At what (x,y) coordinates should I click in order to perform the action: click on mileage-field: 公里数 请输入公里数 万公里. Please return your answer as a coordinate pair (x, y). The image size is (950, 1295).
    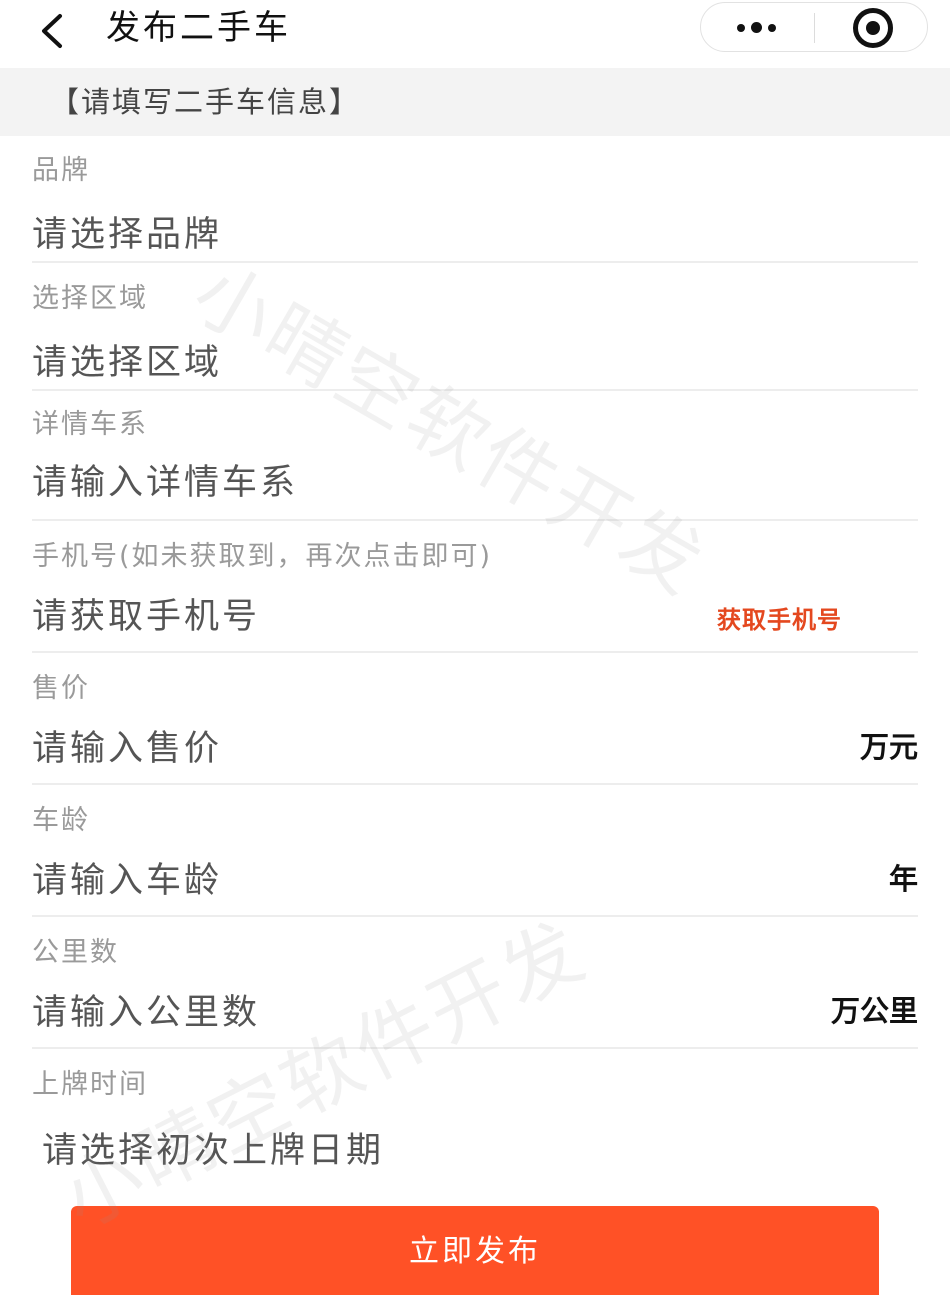
    Looking at the image, I should click on (475, 984).